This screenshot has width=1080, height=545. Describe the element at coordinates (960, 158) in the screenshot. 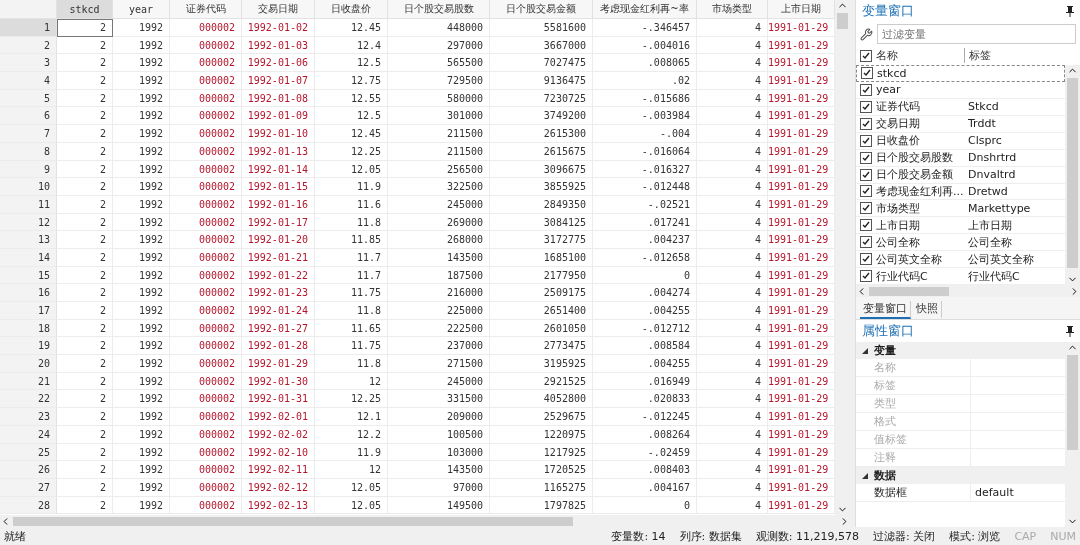

I see `variable-row: 日个股交易股数 Dnshrtrd` at that location.